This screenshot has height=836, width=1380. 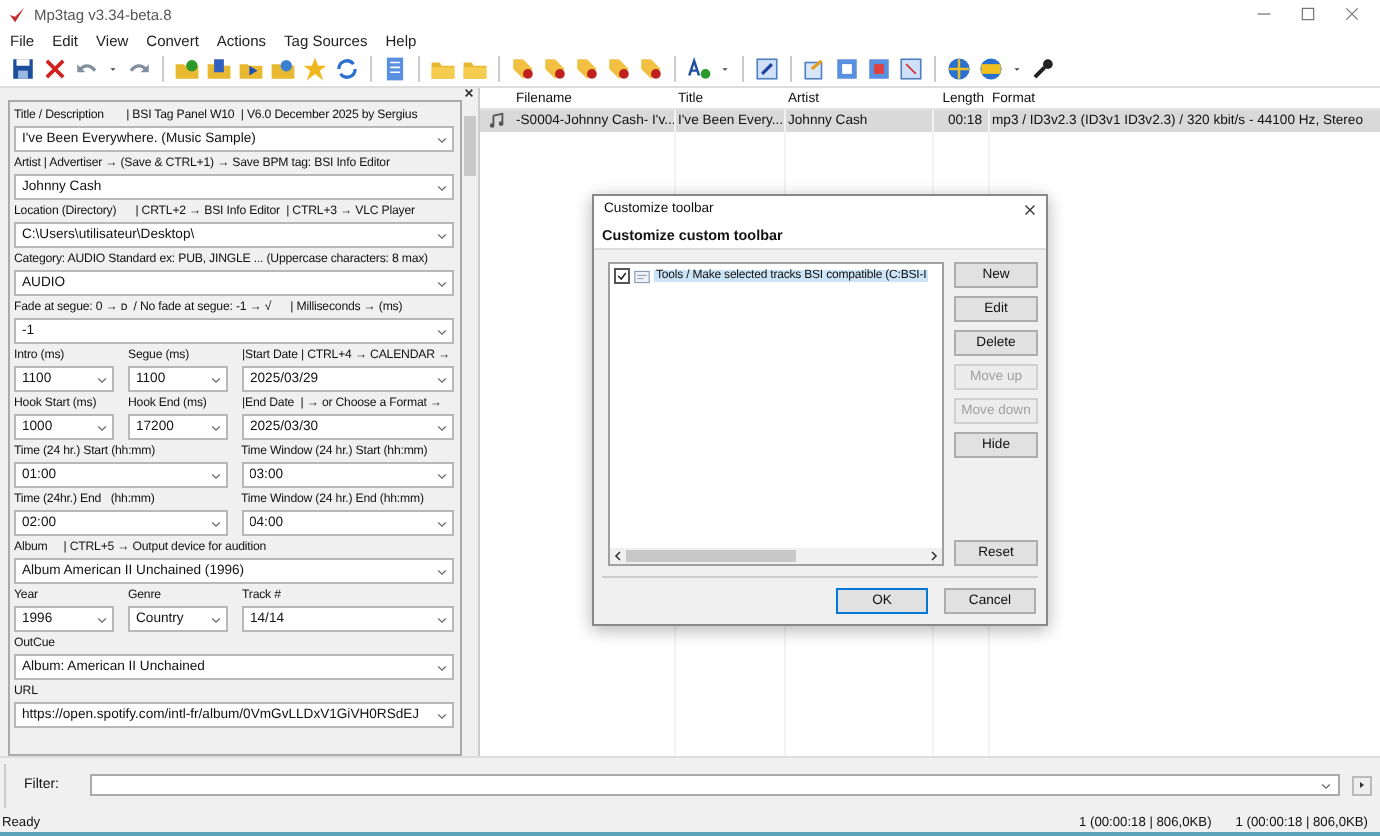 What do you see at coordinates (934, 556) in the screenshot?
I see `scroll-right-icon` at bounding box center [934, 556].